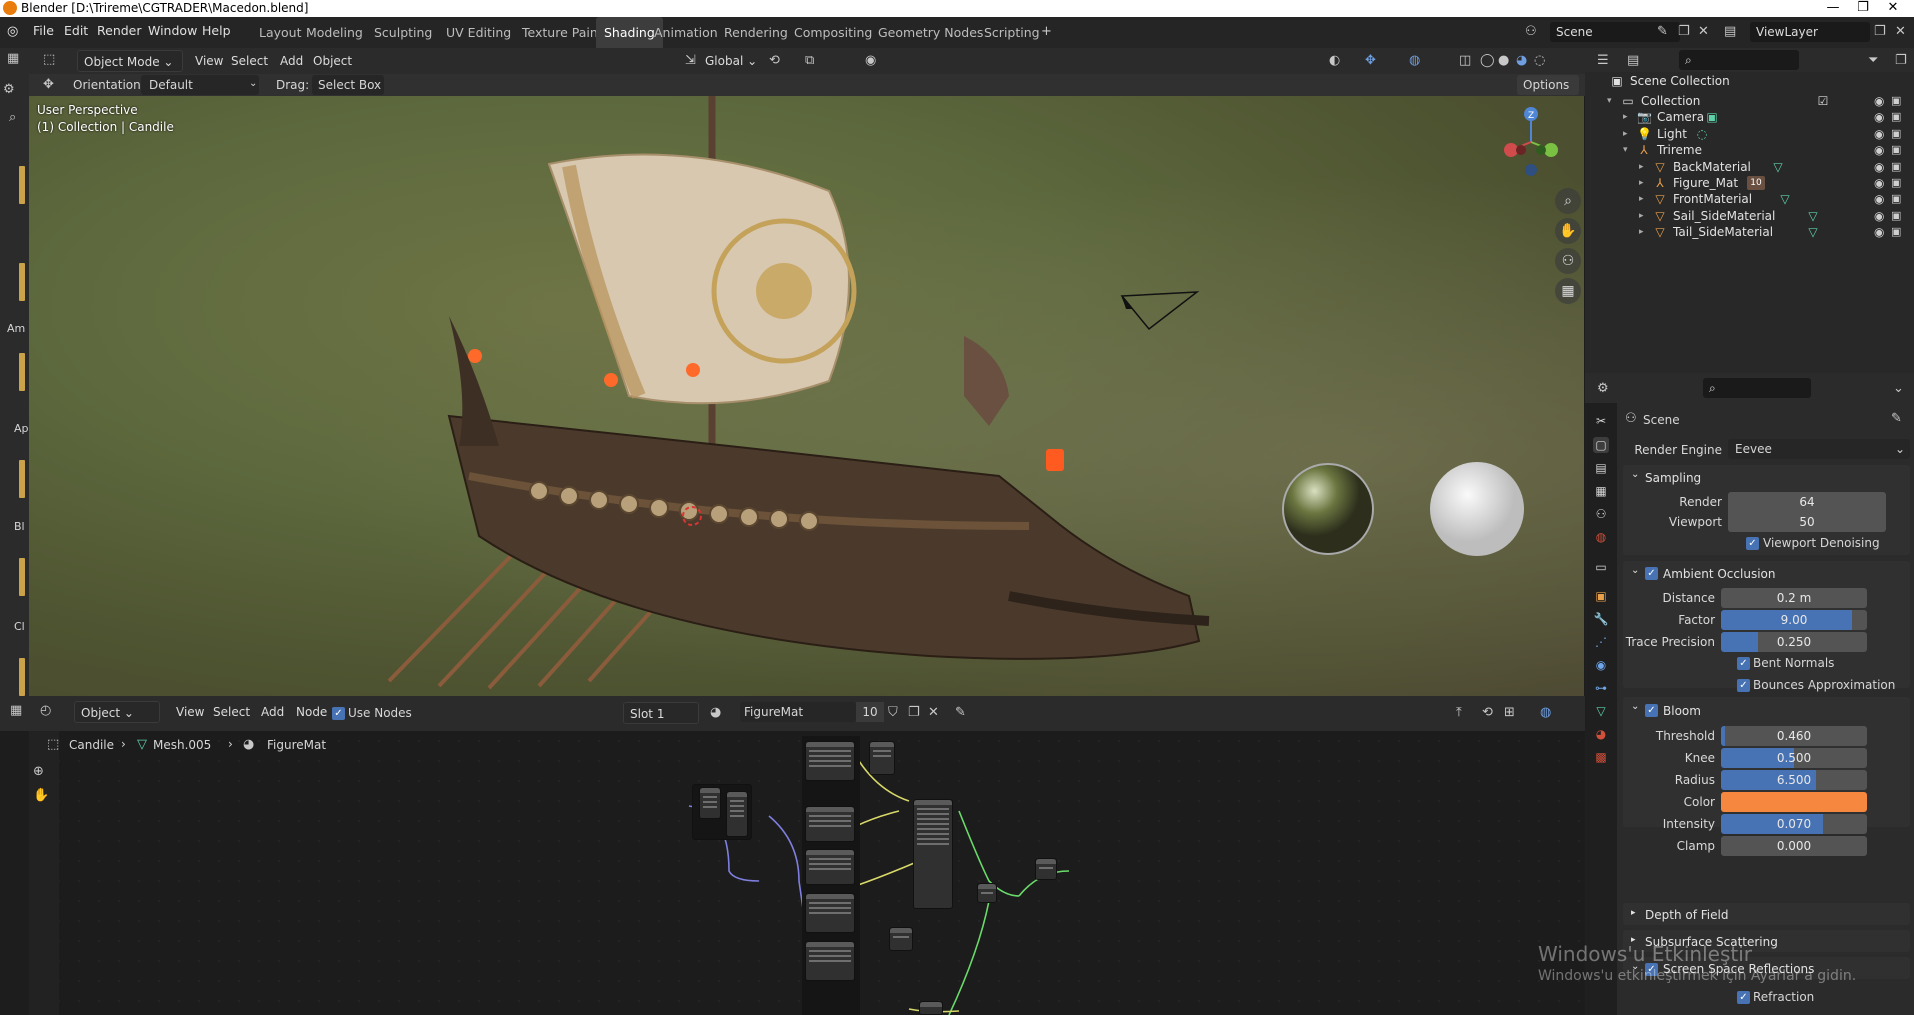 The image size is (1914, 1015). Describe the element at coordinates (1794, 824) in the screenshot. I see `intensity-slider: 0.070` at that location.